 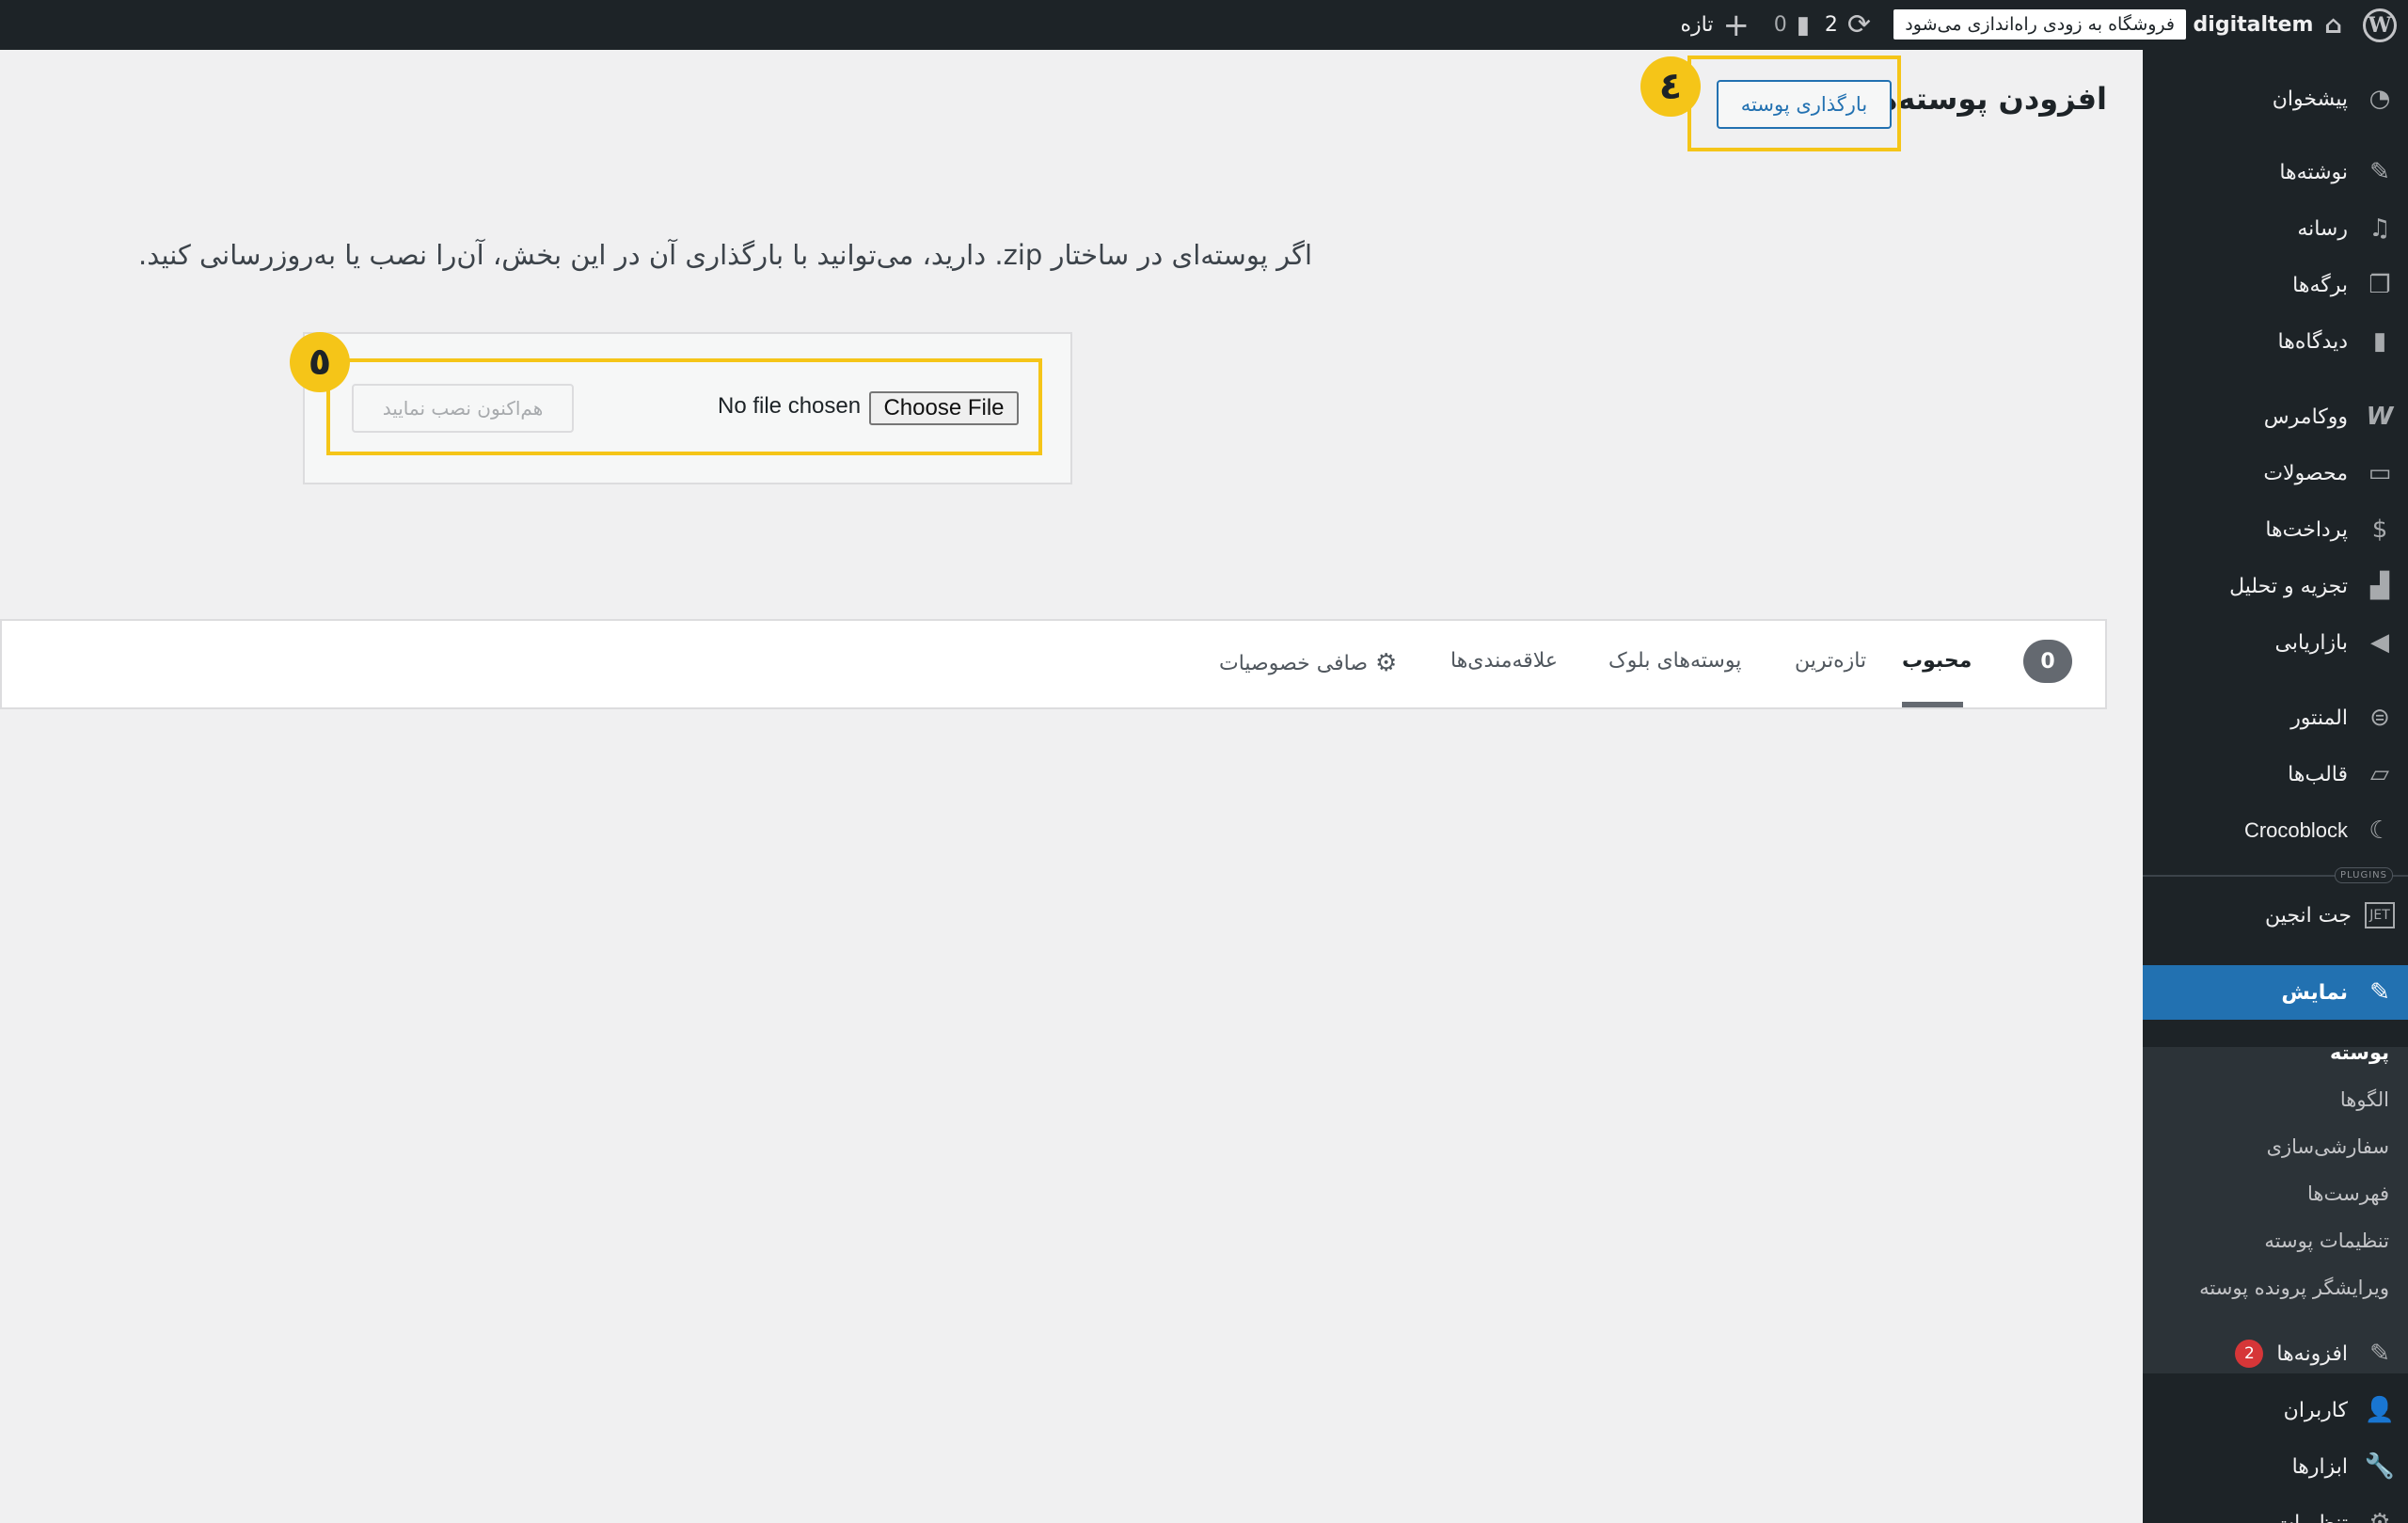 I want to click on submenu-item-customize: سفارشی‌سازی, so click(x=2328, y=1146).